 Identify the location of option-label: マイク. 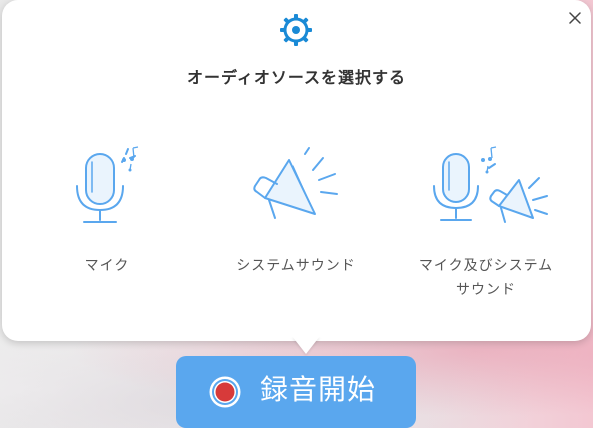
(107, 266).